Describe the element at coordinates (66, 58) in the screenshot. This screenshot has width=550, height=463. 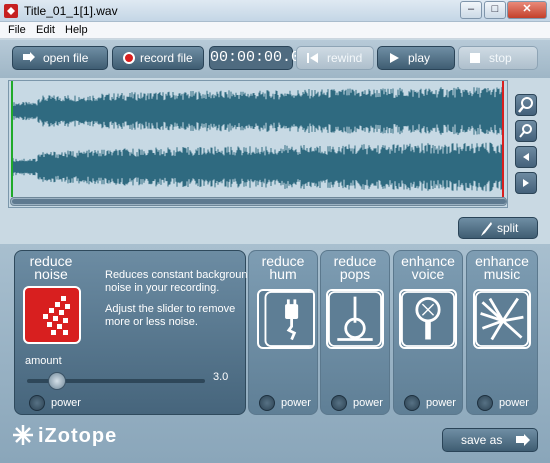
I see `open-file-label: open file` at that location.